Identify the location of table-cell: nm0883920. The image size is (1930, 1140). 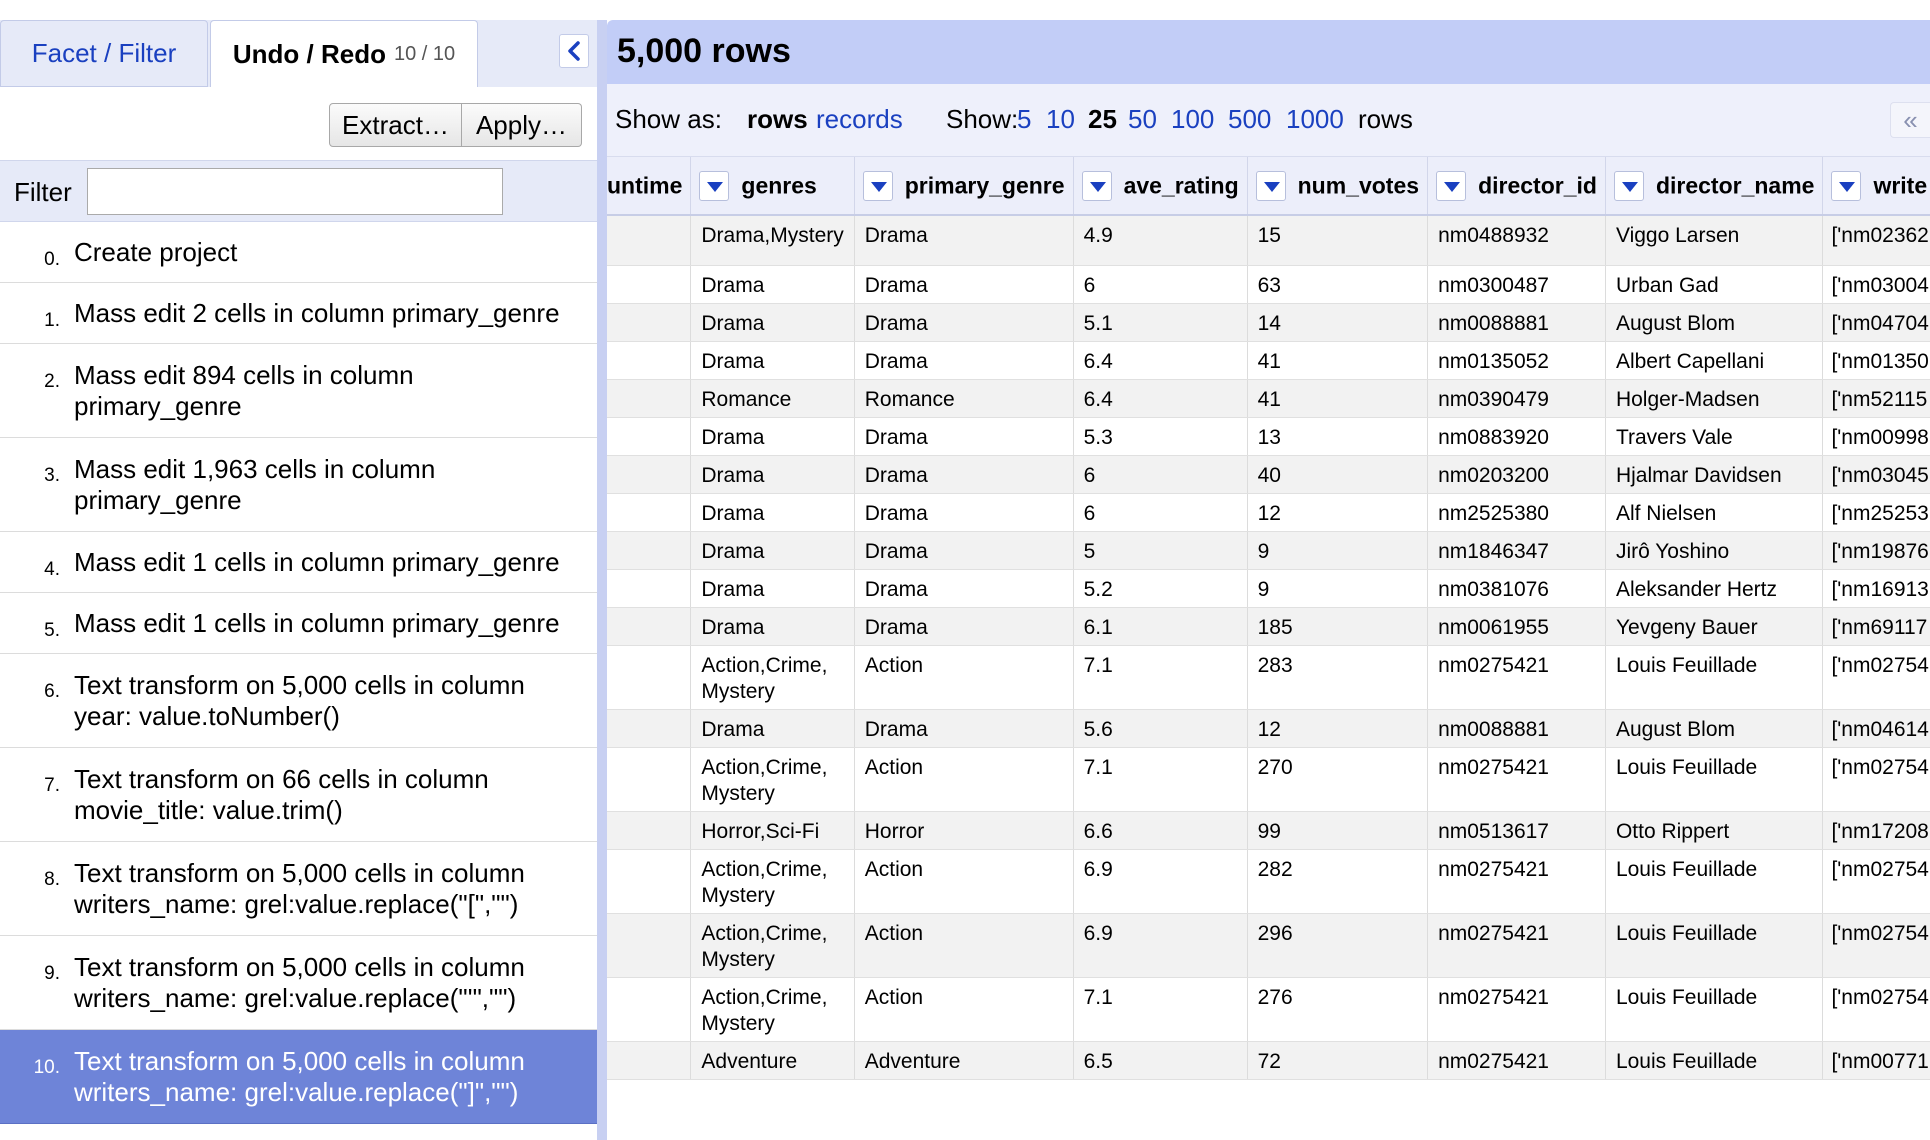
(1516, 436).